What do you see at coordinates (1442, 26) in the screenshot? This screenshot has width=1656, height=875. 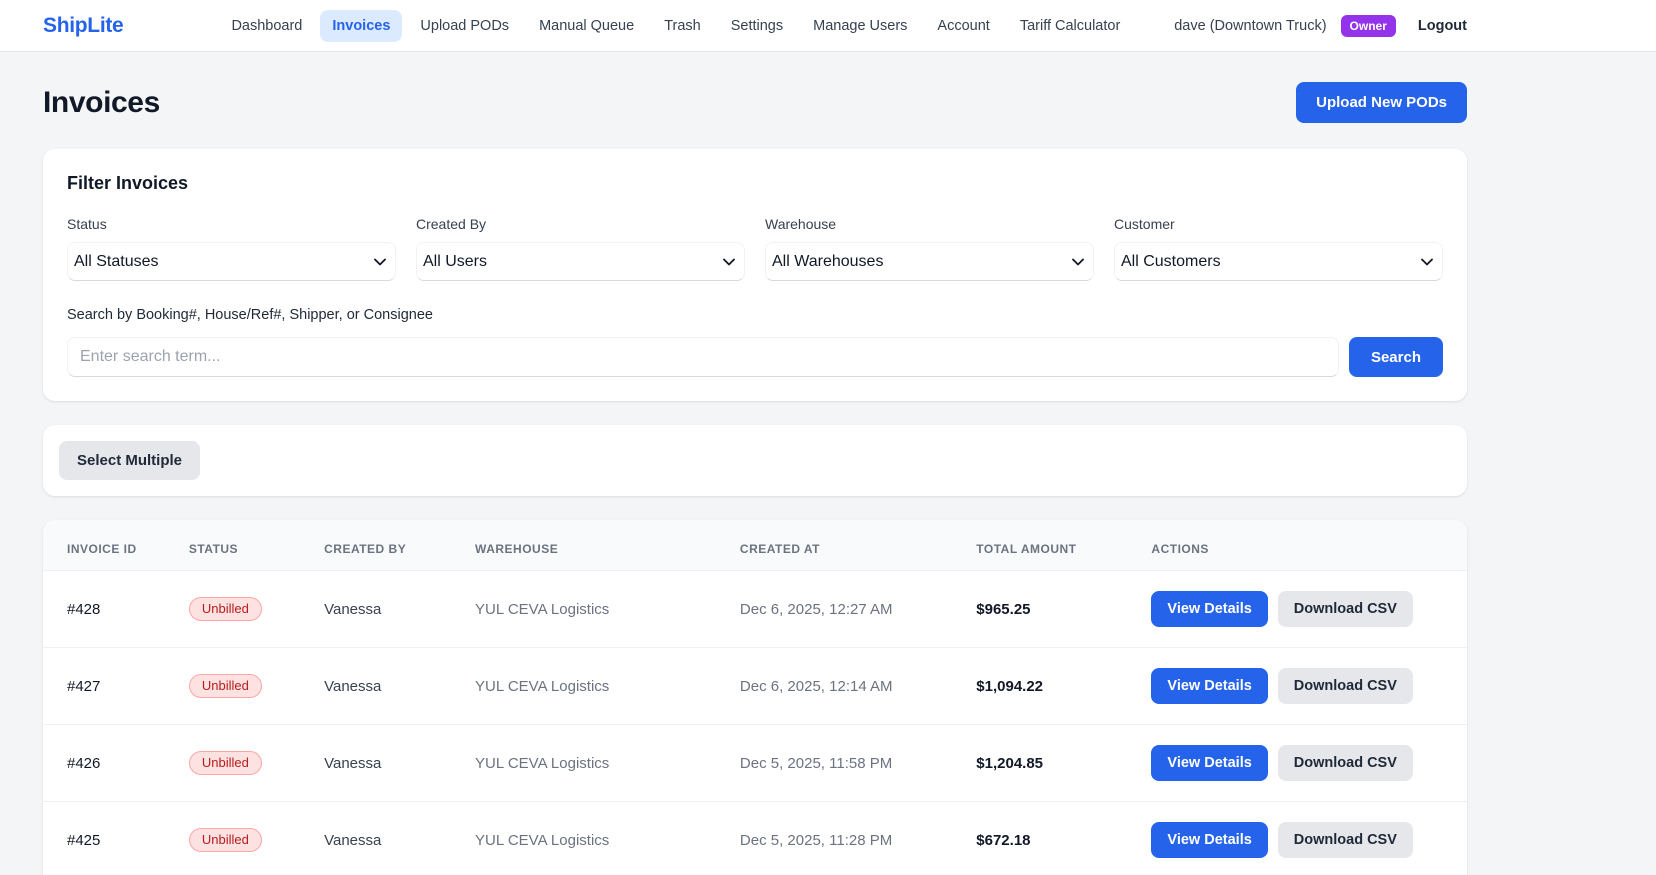 I see `logout-link: Logout` at bounding box center [1442, 26].